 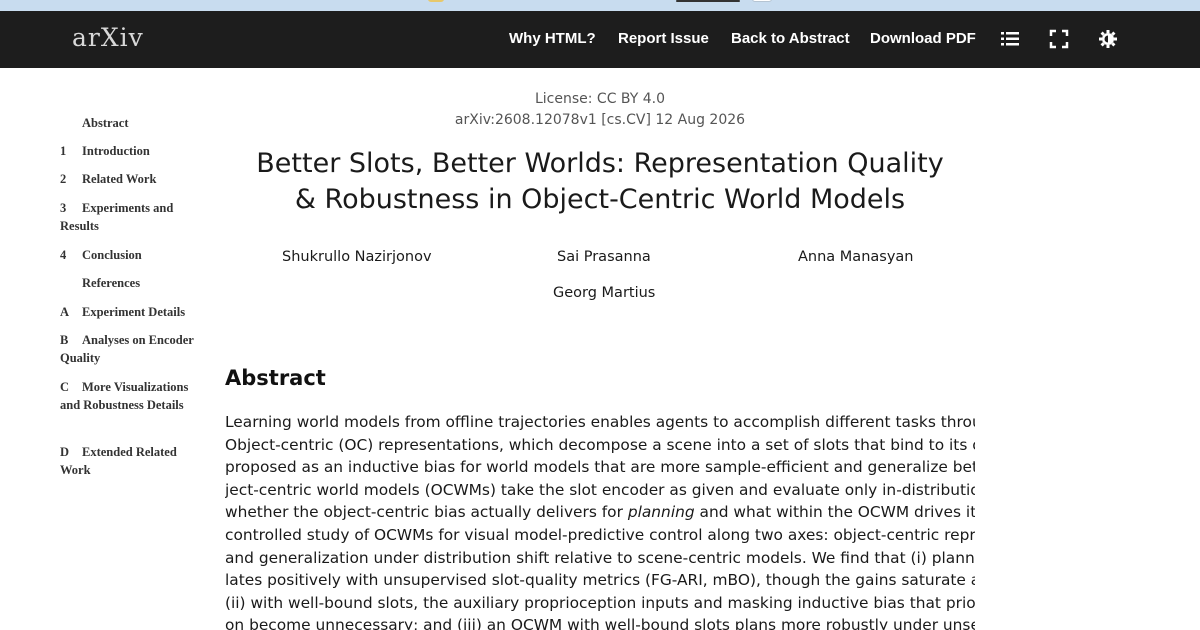 I want to click on toc-label: Introduction, so click(x=116, y=151).